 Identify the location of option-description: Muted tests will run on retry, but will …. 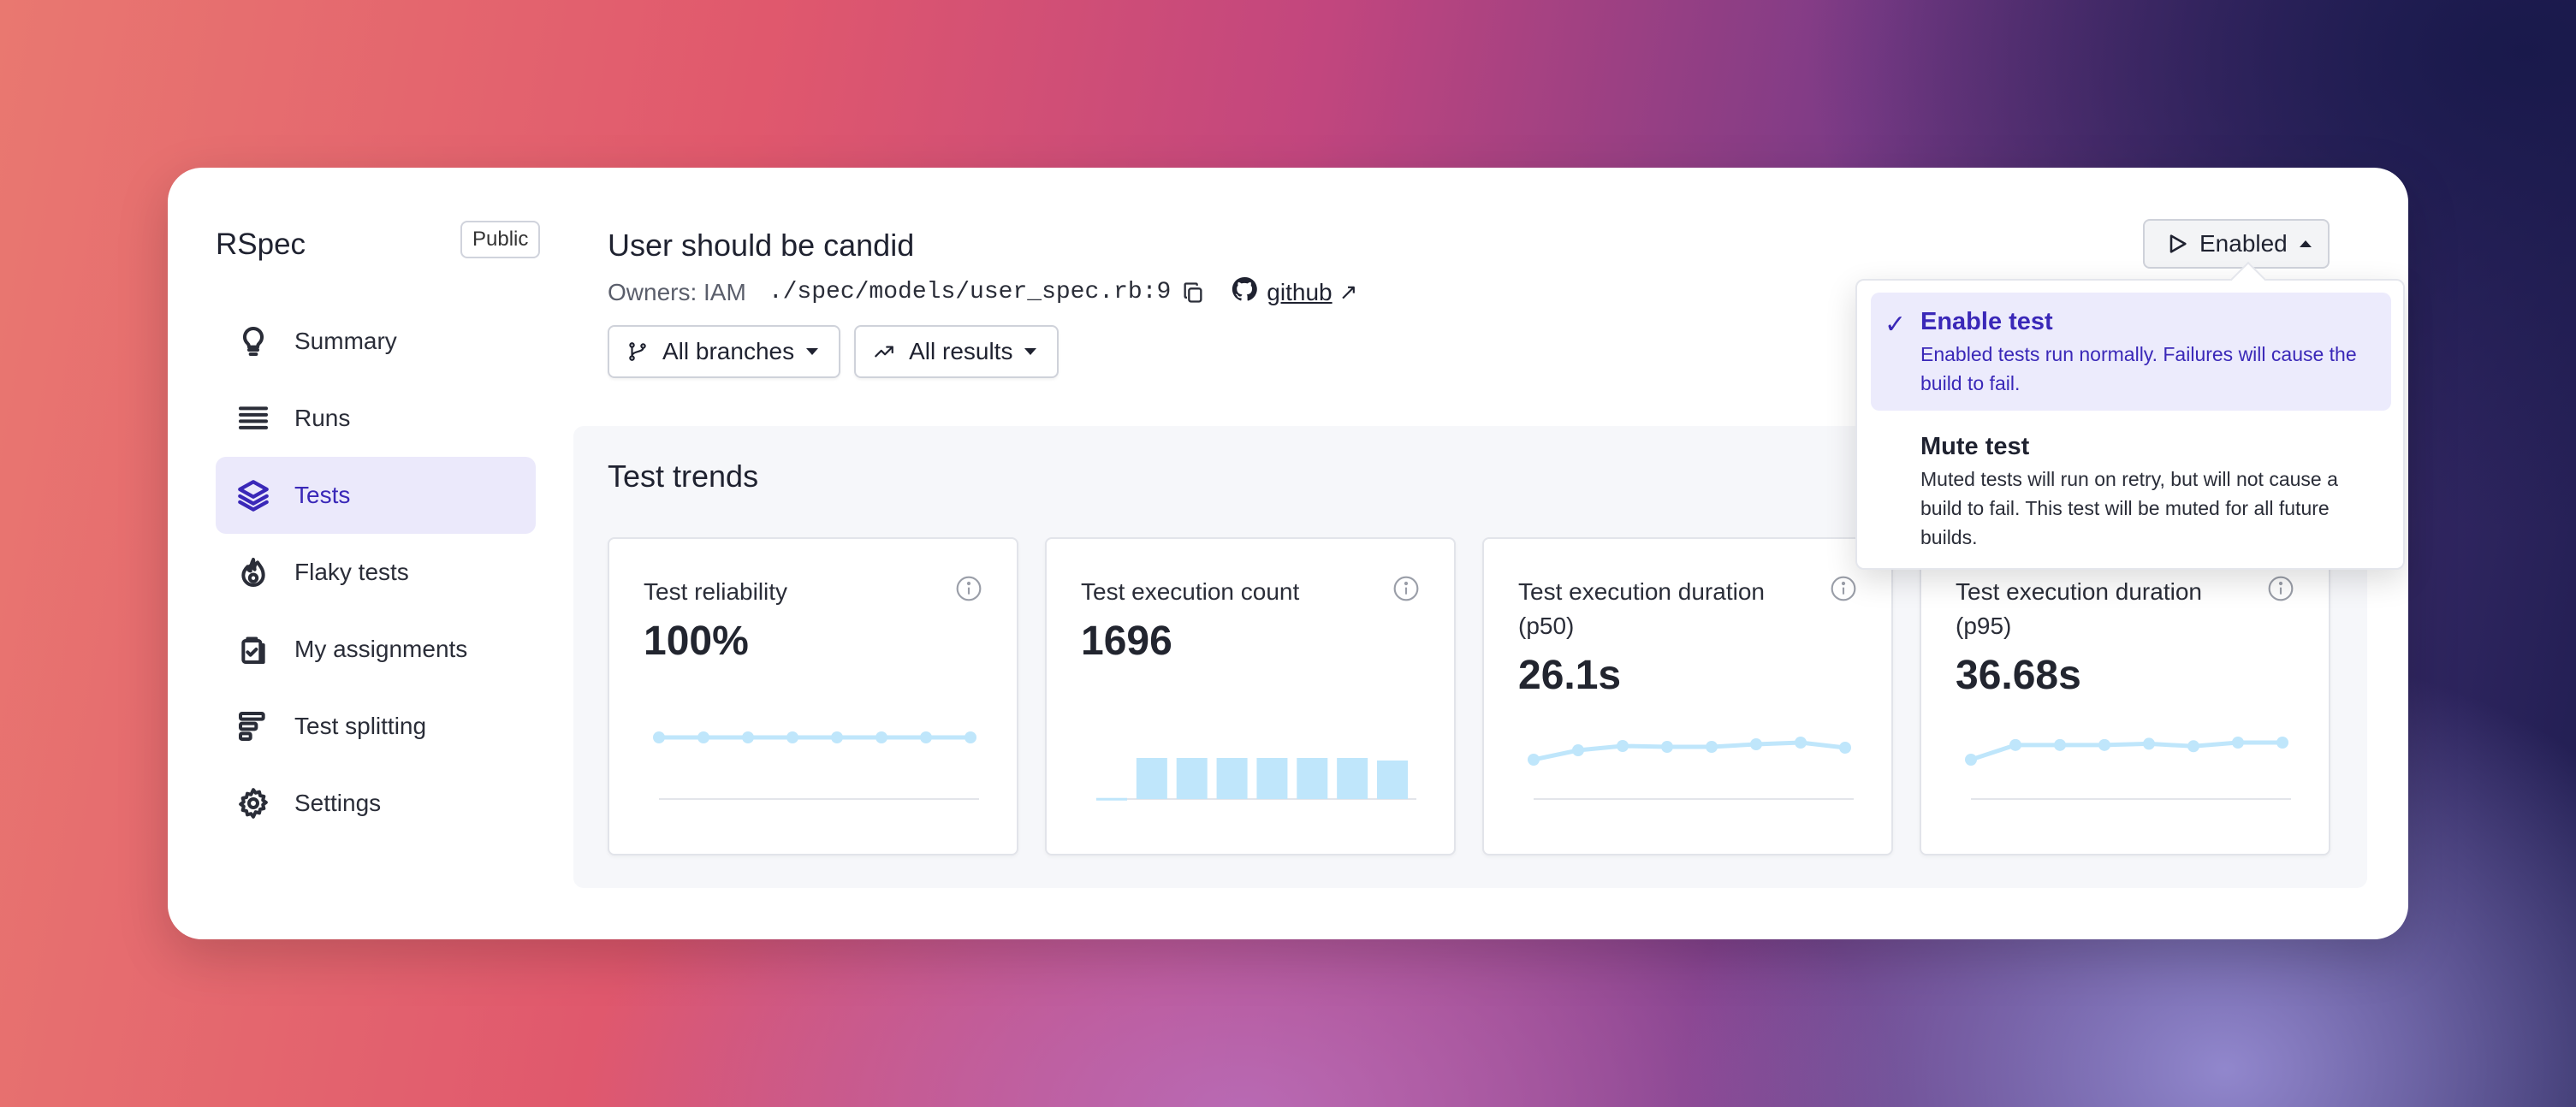
(2129, 508).